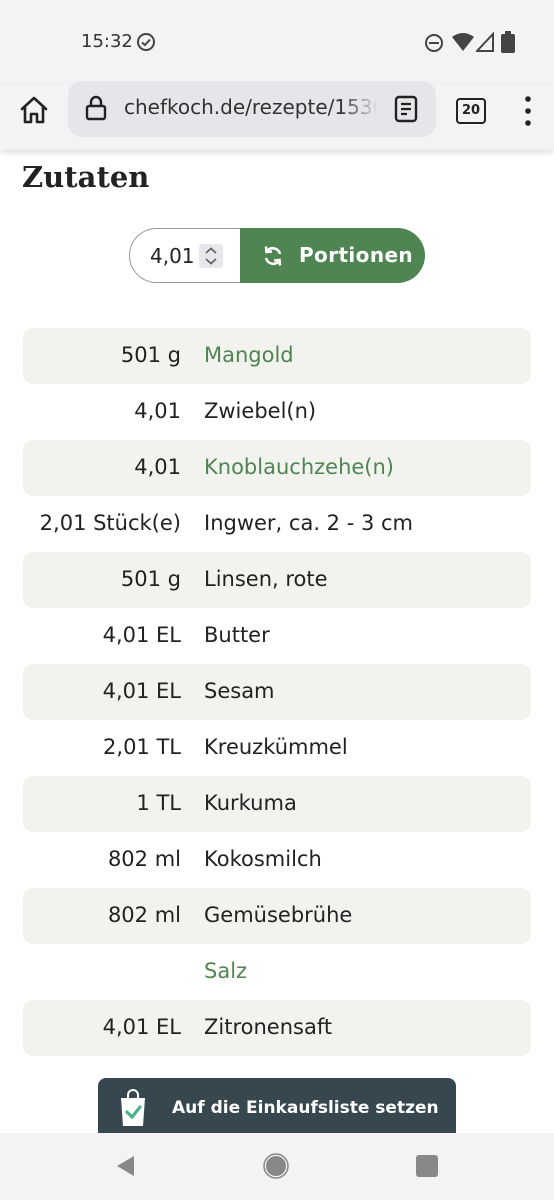 The width and height of the screenshot is (554, 1200). What do you see at coordinates (273, 256) in the screenshot?
I see `refresh-icon` at bounding box center [273, 256].